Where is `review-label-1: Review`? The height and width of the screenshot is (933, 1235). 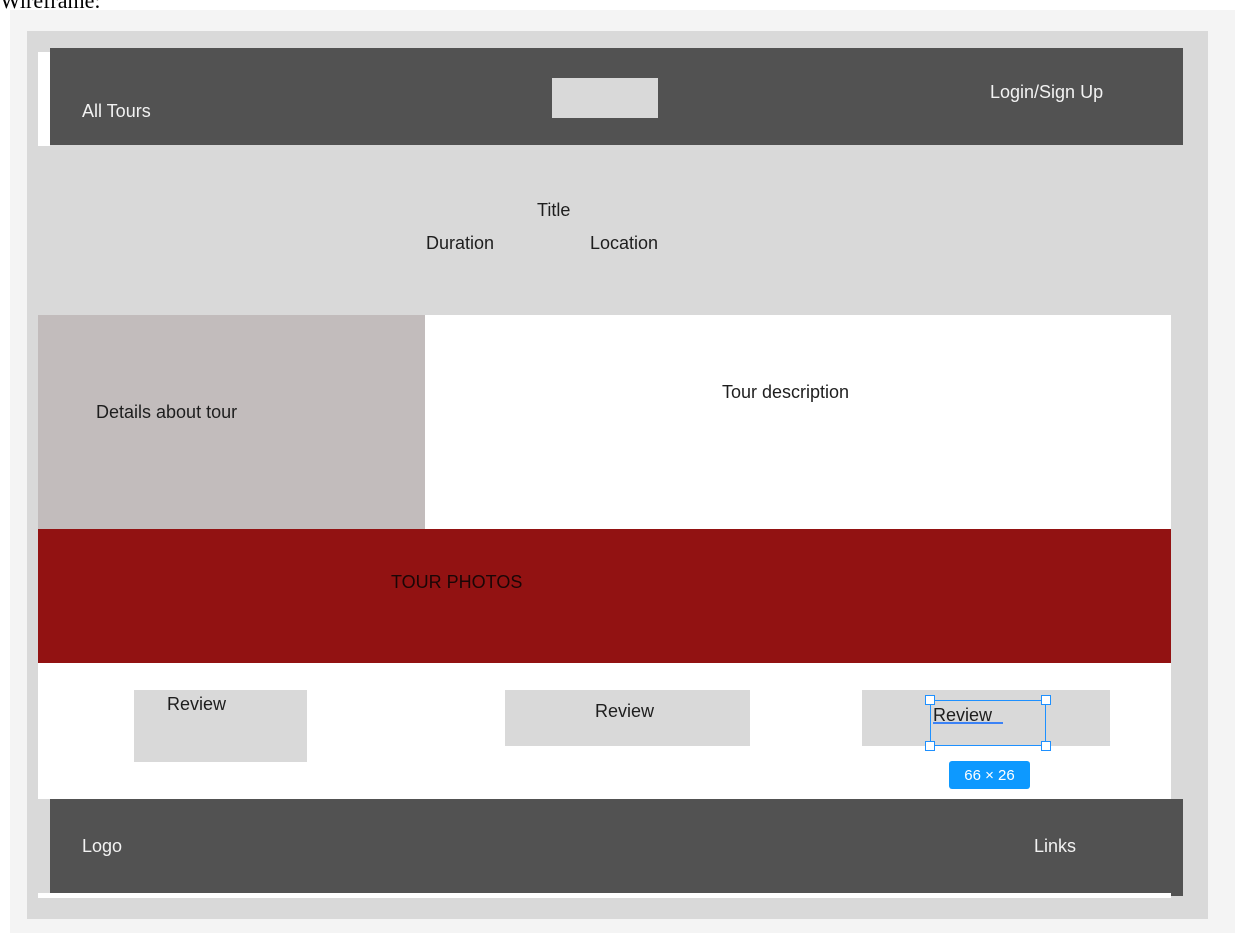
review-label-1: Review is located at coordinates (197, 704).